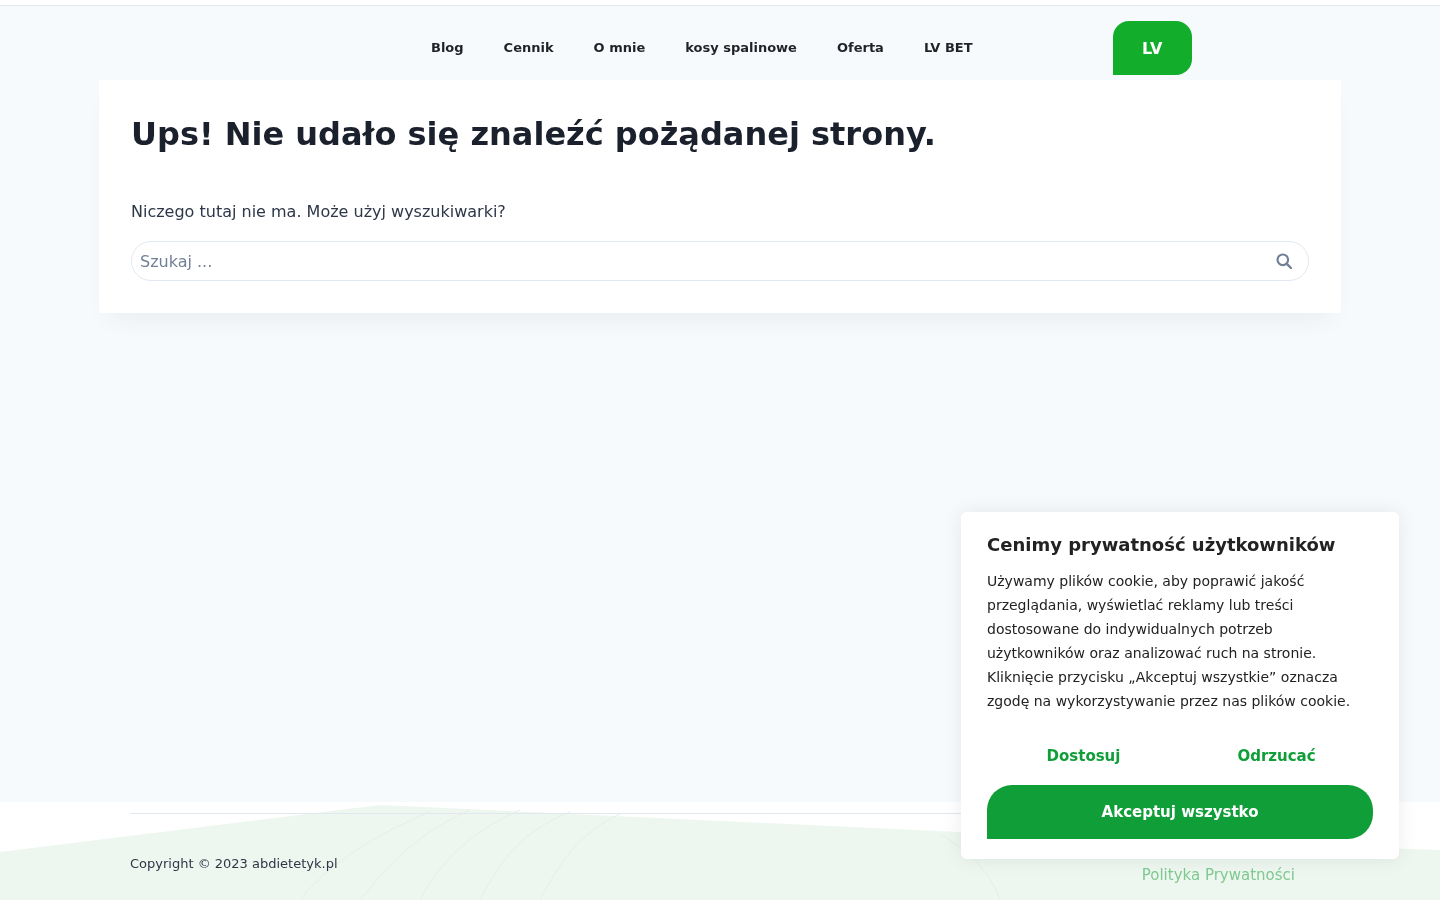 This screenshot has width=1440, height=900. Describe the element at coordinates (447, 48) in the screenshot. I see `nav-link: Blog` at that location.